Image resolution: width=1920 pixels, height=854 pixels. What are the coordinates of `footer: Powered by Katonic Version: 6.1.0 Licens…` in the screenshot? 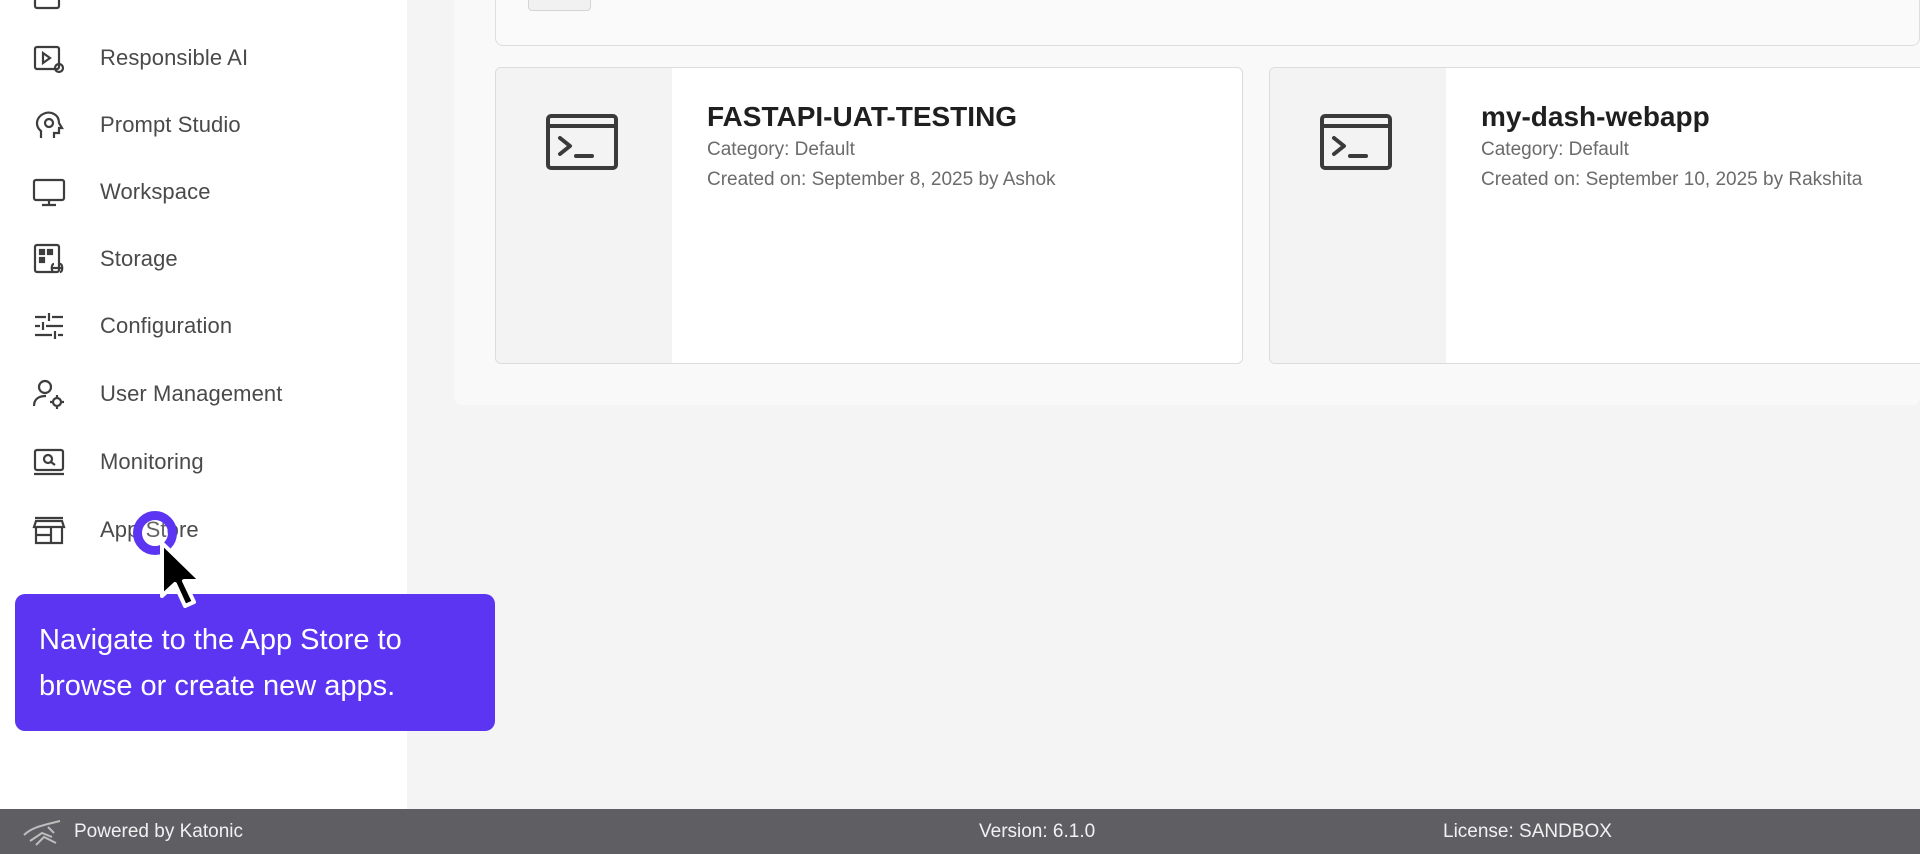 It's located at (960, 831).